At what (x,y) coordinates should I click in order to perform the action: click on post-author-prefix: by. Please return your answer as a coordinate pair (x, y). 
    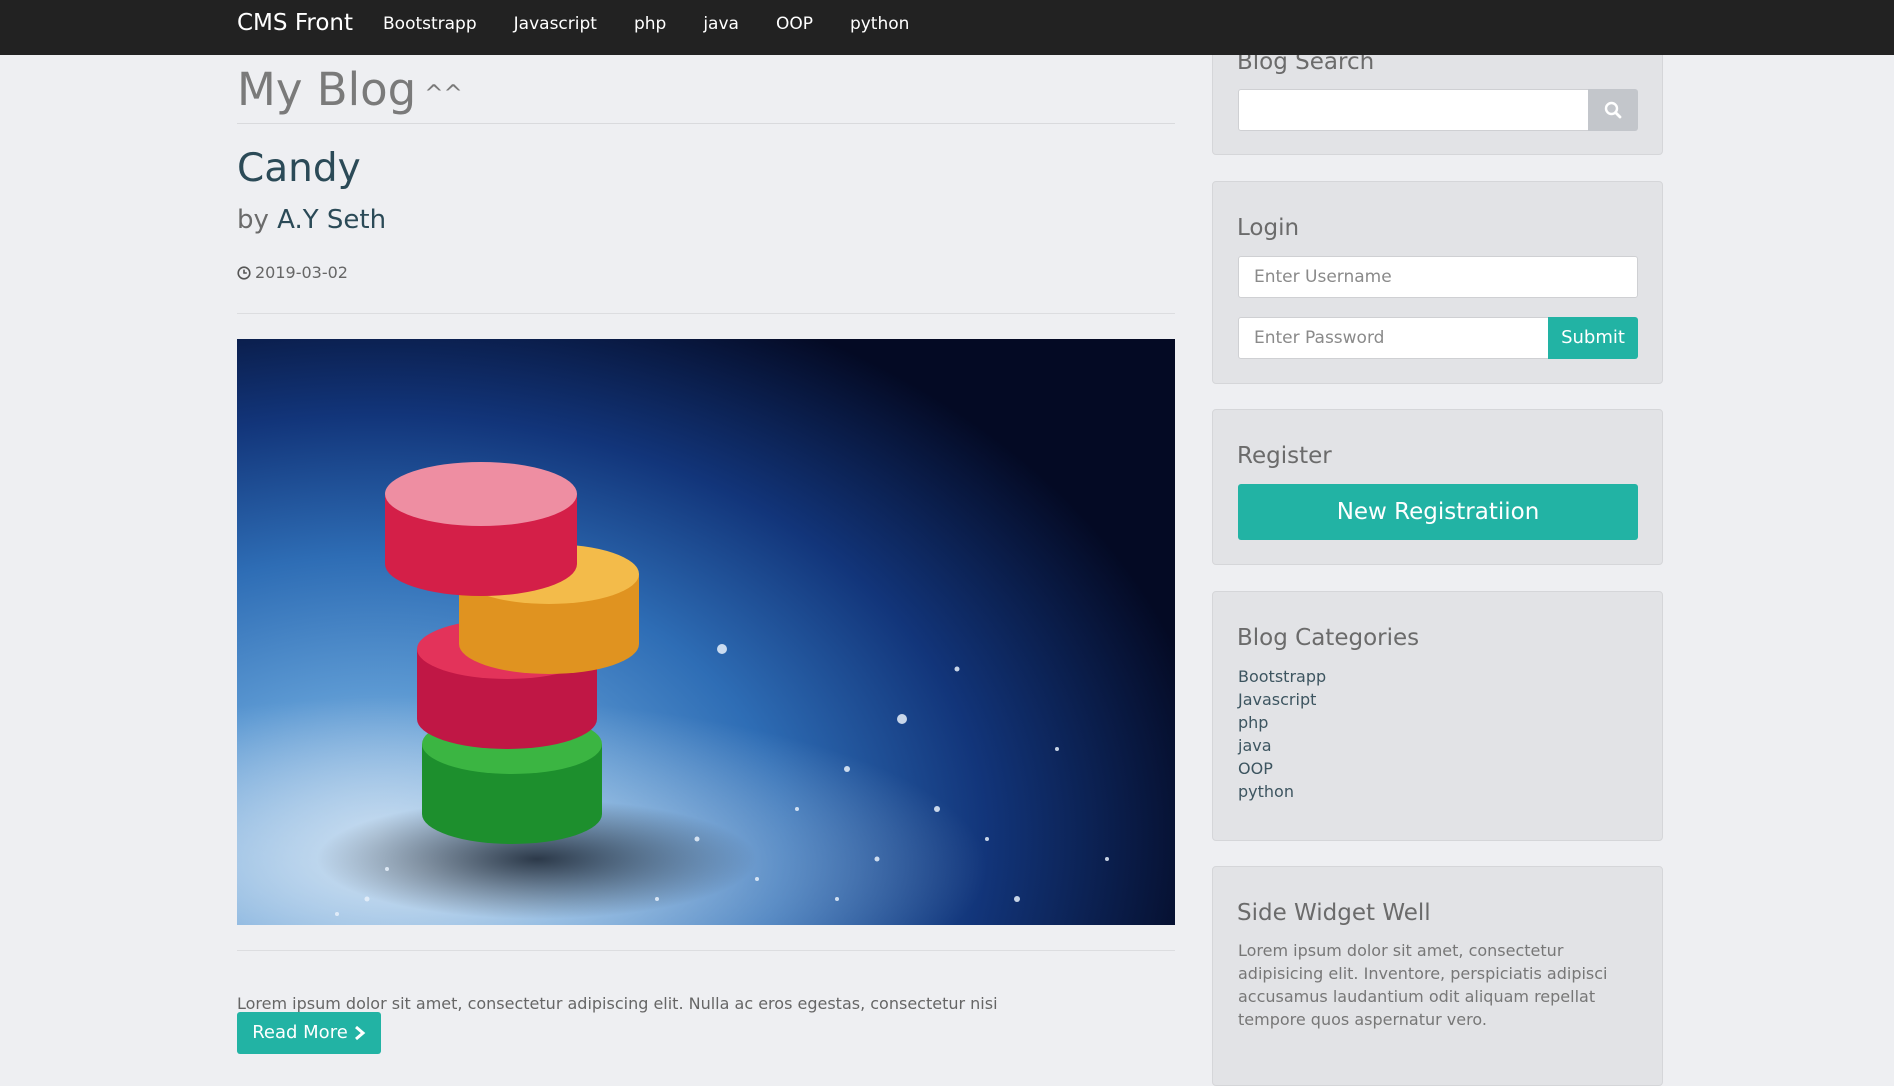
    Looking at the image, I should click on (253, 220).